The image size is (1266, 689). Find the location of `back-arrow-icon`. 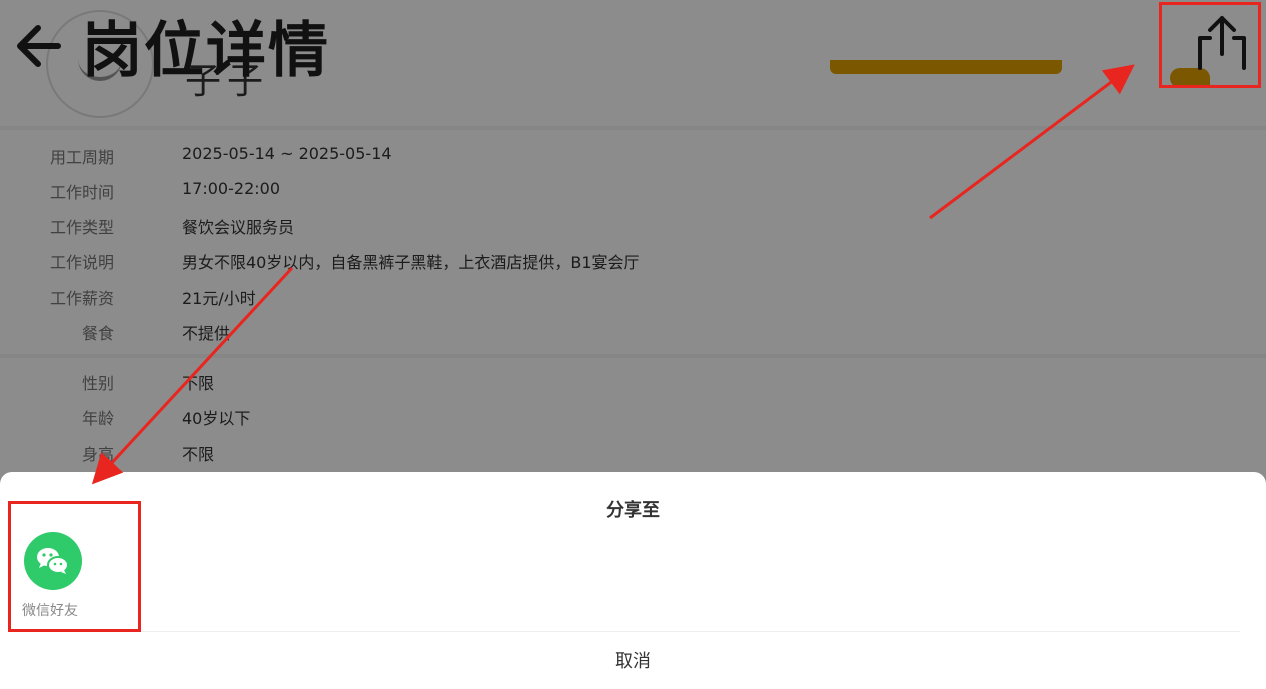

back-arrow-icon is located at coordinates (40, 46).